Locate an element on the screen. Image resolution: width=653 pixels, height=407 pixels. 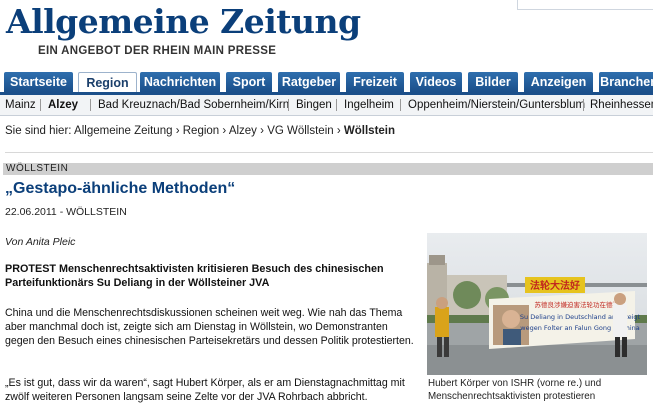
subnav-item-oppenheim: Oppenheim/Nierstein/Guntersblum is located at coordinates (496, 105).